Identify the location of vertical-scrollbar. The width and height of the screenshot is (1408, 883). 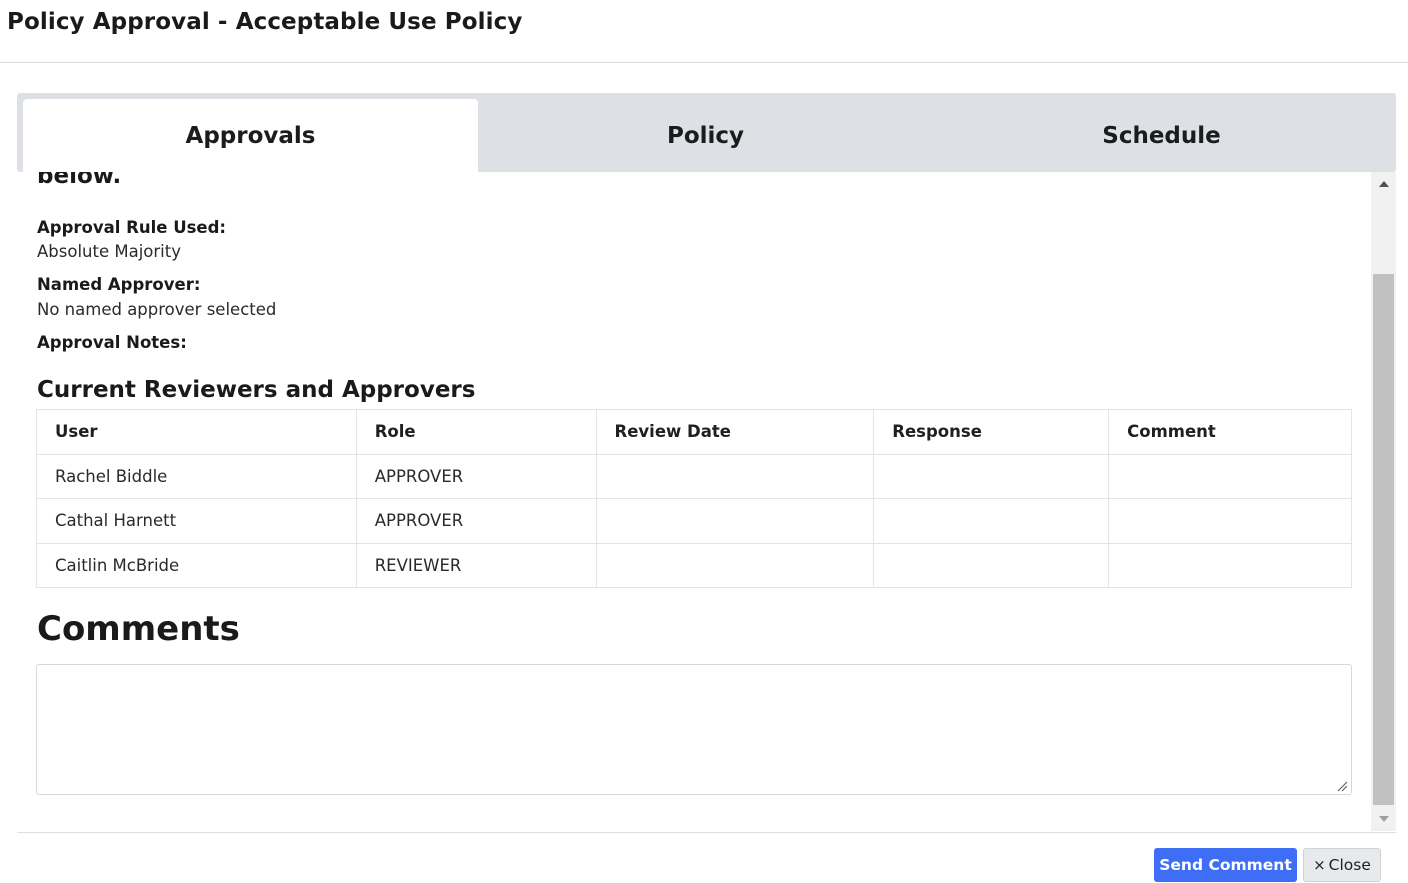
(1383, 501).